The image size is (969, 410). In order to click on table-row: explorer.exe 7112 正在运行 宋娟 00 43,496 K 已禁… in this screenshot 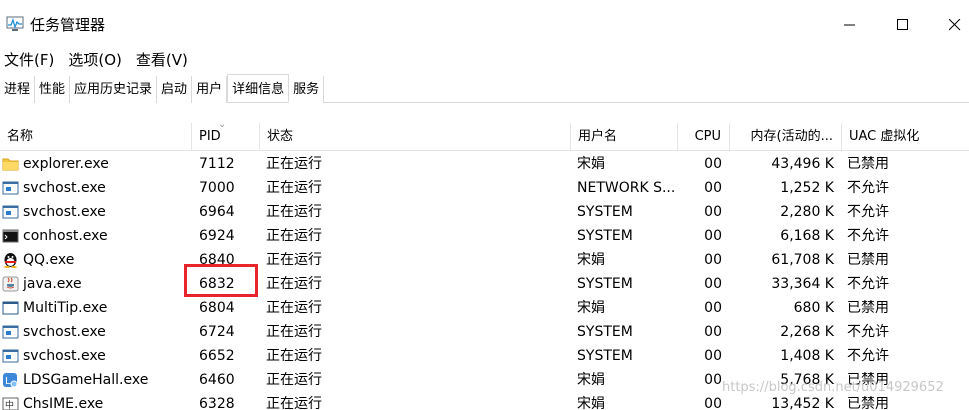, I will do `click(484, 164)`.